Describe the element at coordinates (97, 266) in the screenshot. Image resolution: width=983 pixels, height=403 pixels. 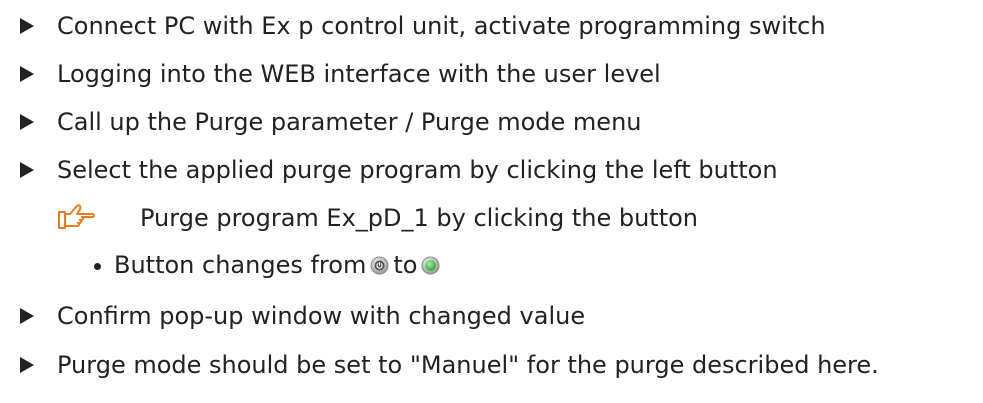
I see `bullet-dot` at that location.